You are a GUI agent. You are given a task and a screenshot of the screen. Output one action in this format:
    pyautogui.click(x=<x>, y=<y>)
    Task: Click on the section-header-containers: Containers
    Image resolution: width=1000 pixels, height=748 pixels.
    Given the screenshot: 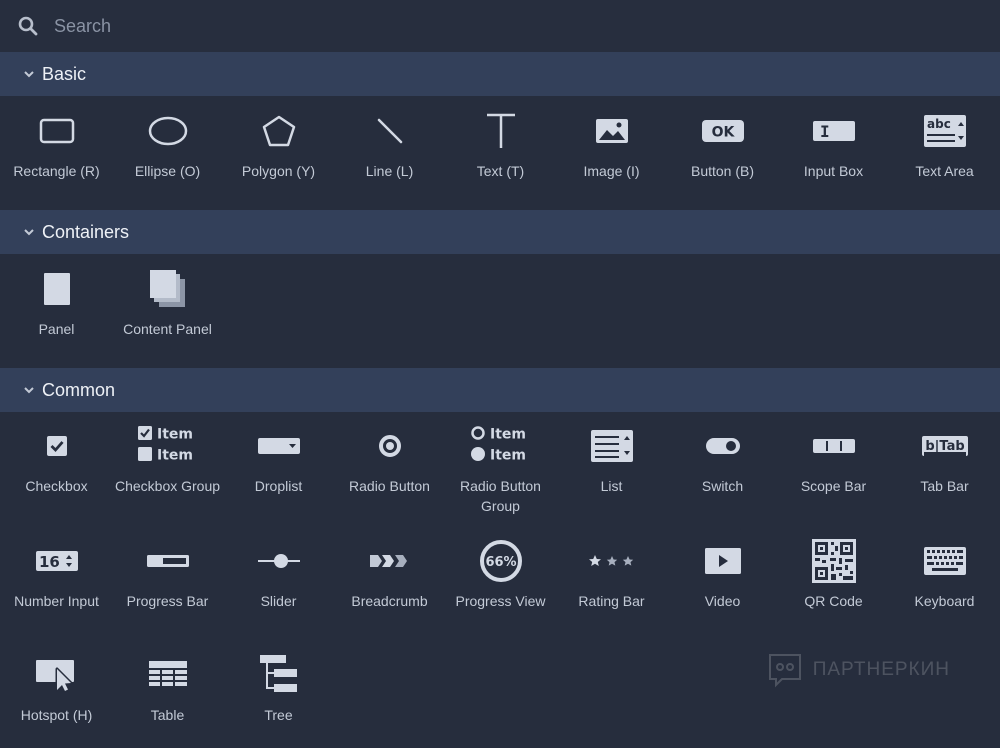 What is the action you would take?
    pyautogui.click(x=500, y=232)
    